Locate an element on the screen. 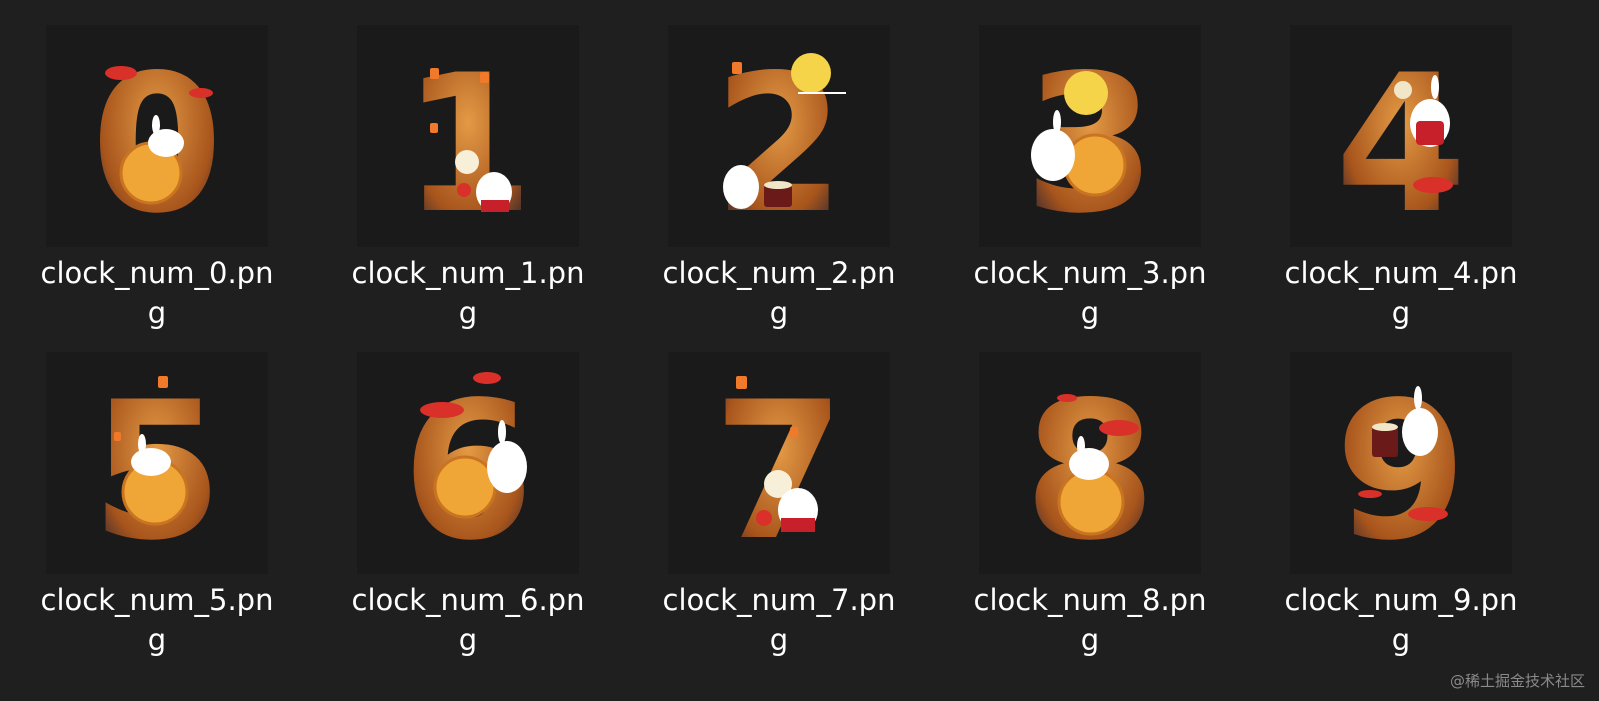 This screenshot has width=1599, height=701. thumbnail-clock-num-9: 9 is located at coordinates (1401, 463).